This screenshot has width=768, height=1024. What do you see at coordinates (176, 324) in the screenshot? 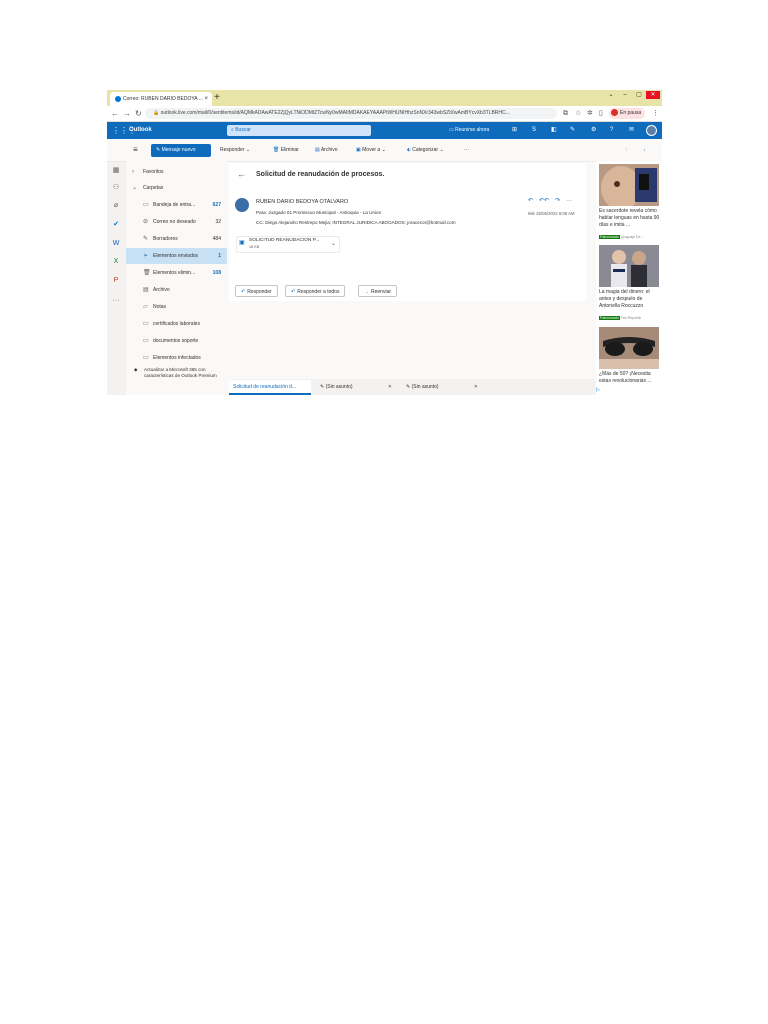
I see `folder-certificados: ▭ certificados laborales` at bounding box center [176, 324].